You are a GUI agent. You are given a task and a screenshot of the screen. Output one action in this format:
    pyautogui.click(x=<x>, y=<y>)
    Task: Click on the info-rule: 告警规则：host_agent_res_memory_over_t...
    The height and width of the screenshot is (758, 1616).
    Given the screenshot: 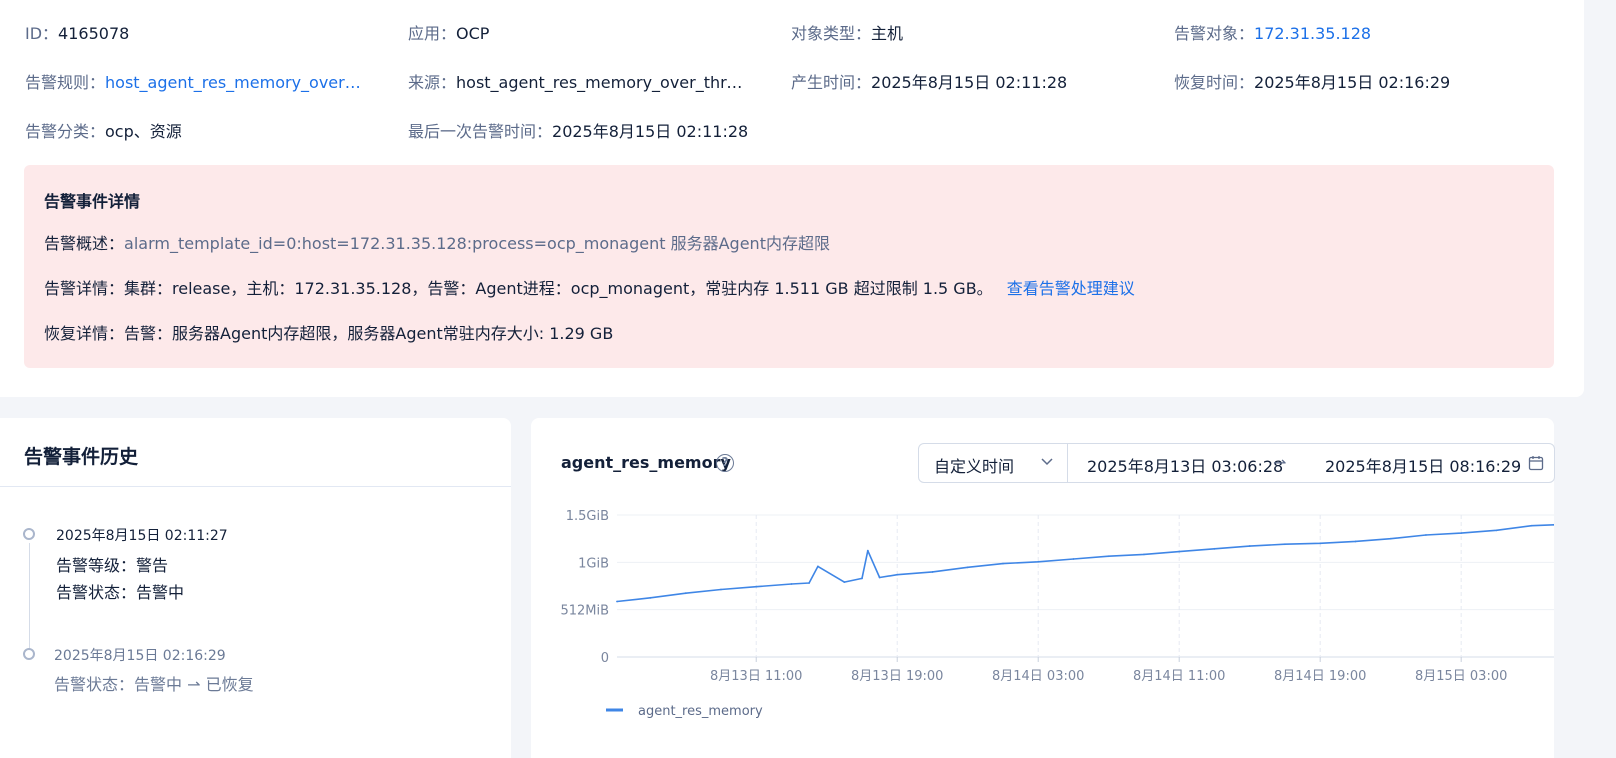 What is the action you would take?
    pyautogui.click(x=194, y=83)
    